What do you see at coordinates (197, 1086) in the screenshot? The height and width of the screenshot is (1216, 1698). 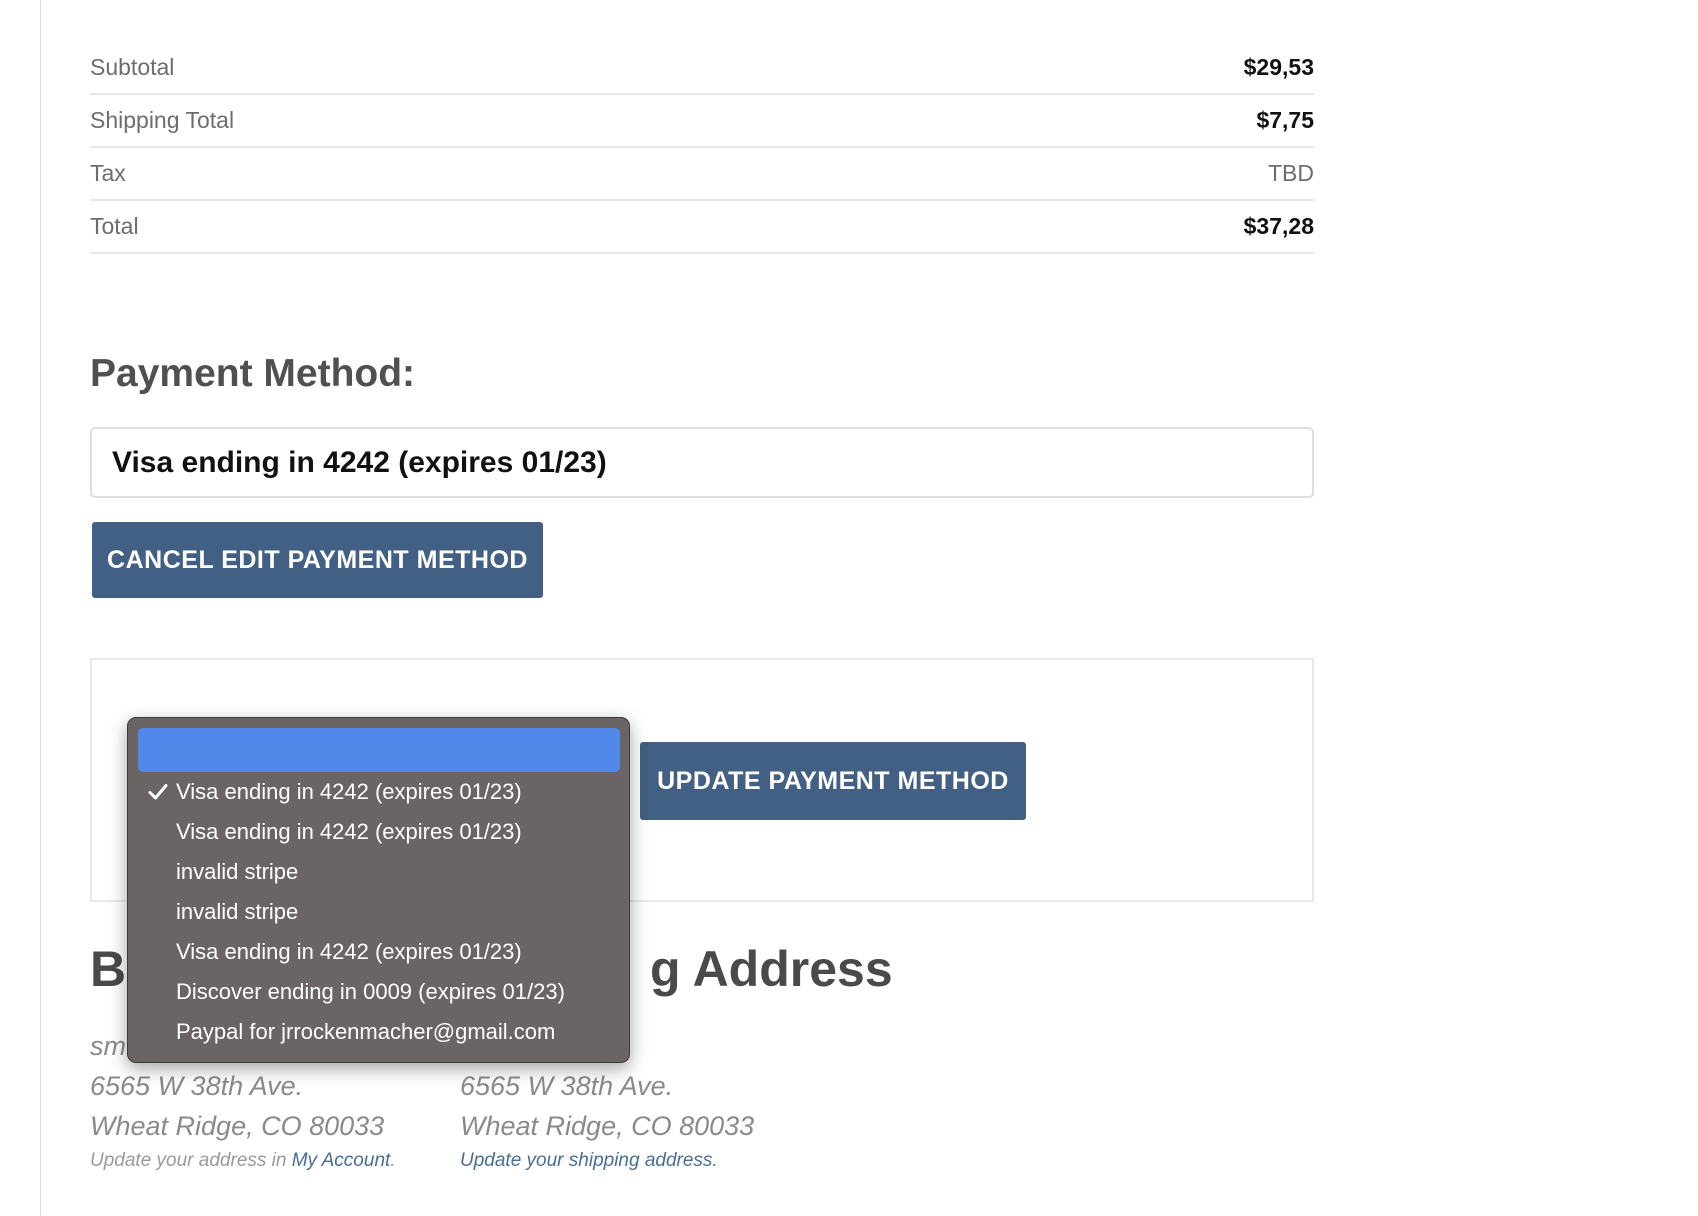 I see `billing-street: 6565 W 38th Ave.` at bounding box center [197, 1086].